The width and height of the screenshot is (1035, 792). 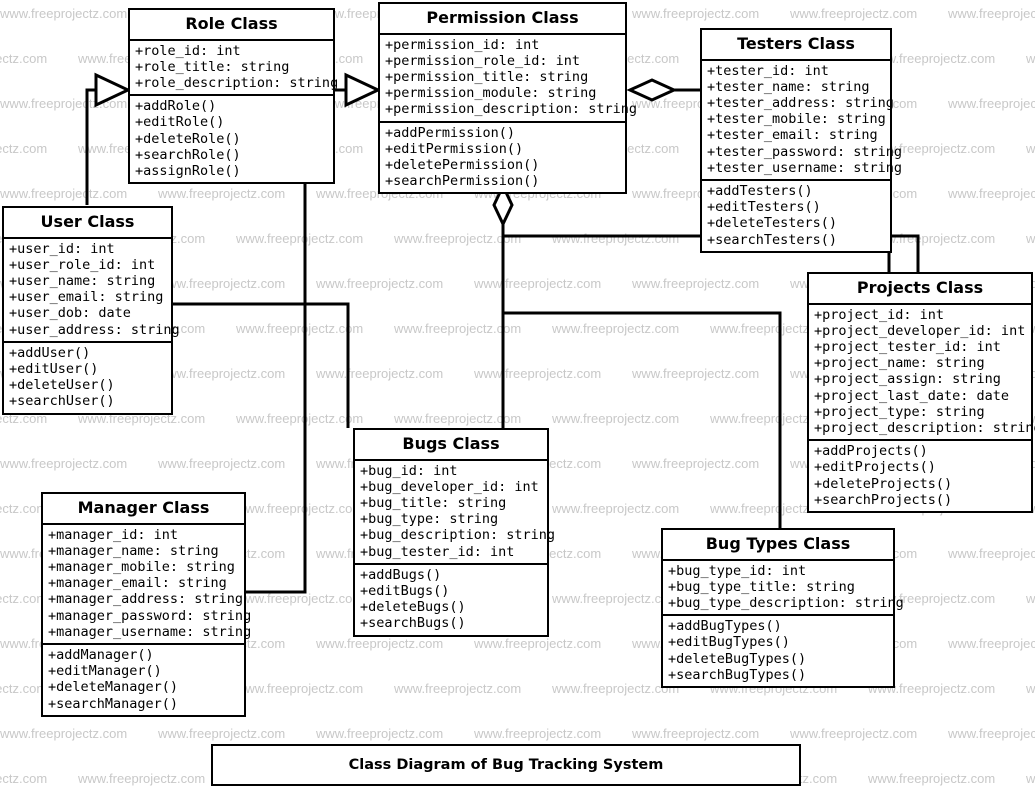 I want to click on class-member-row: +permission_role_id: int, so click(x=483, y=60).